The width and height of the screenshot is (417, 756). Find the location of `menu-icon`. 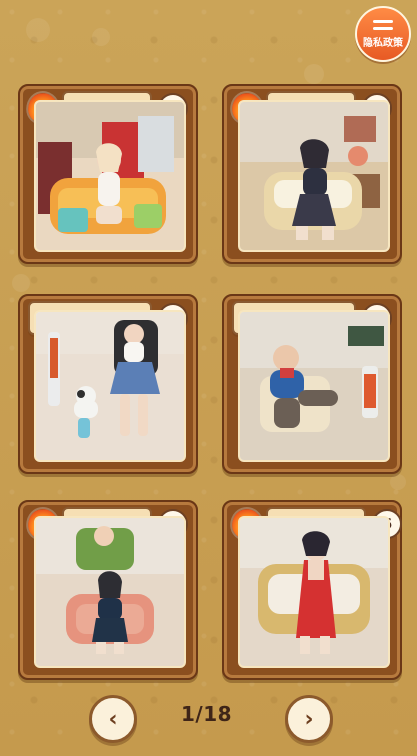

menu-icon is located at coordinates (383, 24).